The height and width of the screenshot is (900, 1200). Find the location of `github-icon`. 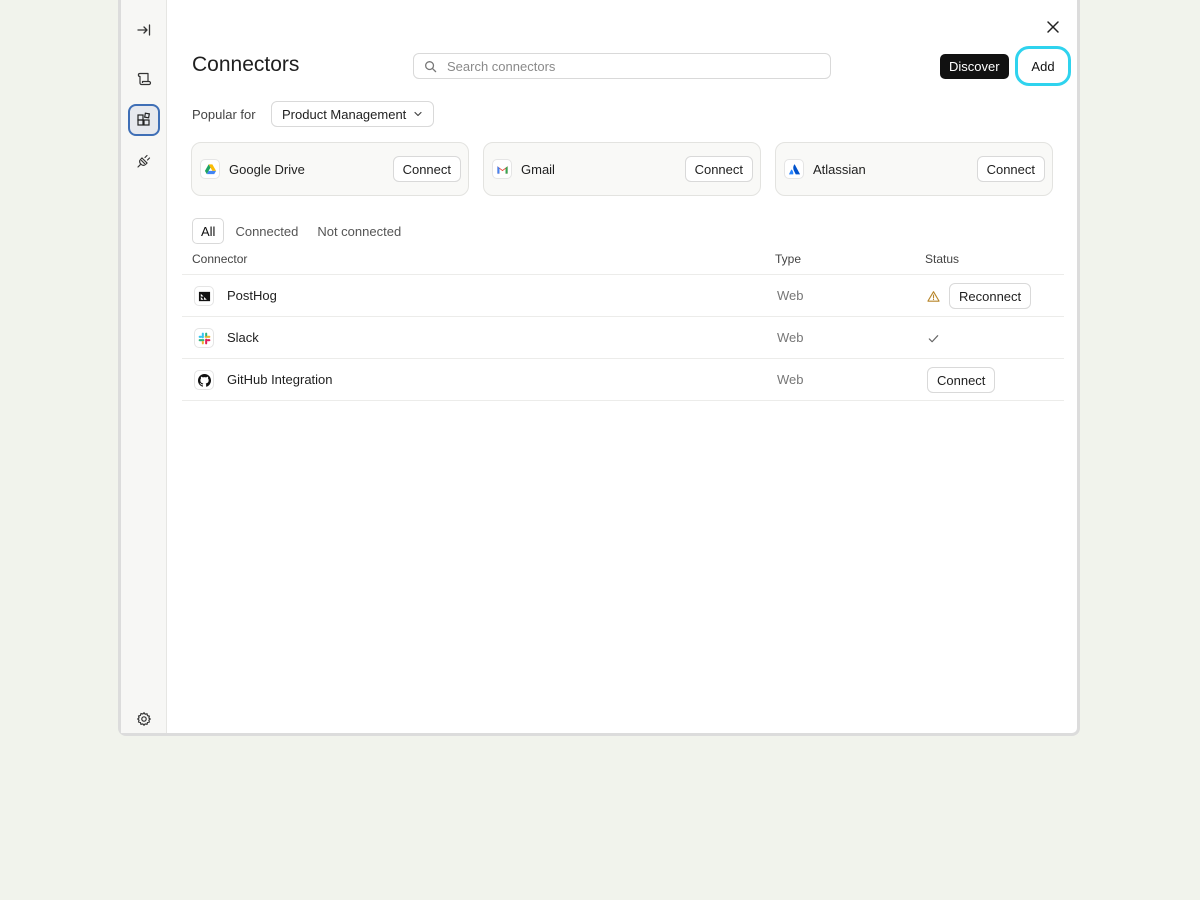

github-icon is located at coordinates (204, 380).